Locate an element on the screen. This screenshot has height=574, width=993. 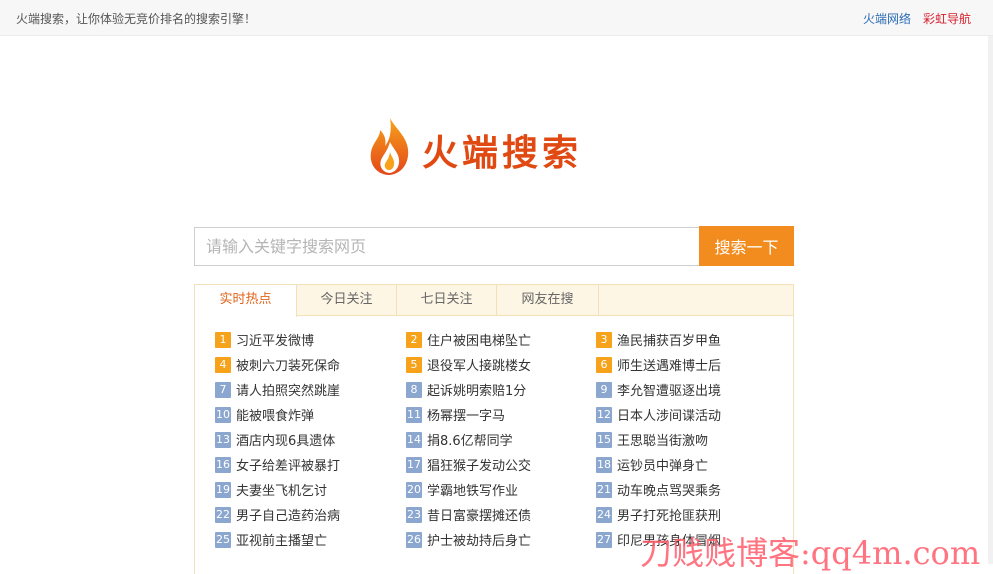
rank-badge: 24 is located at coordinates (604, 514).